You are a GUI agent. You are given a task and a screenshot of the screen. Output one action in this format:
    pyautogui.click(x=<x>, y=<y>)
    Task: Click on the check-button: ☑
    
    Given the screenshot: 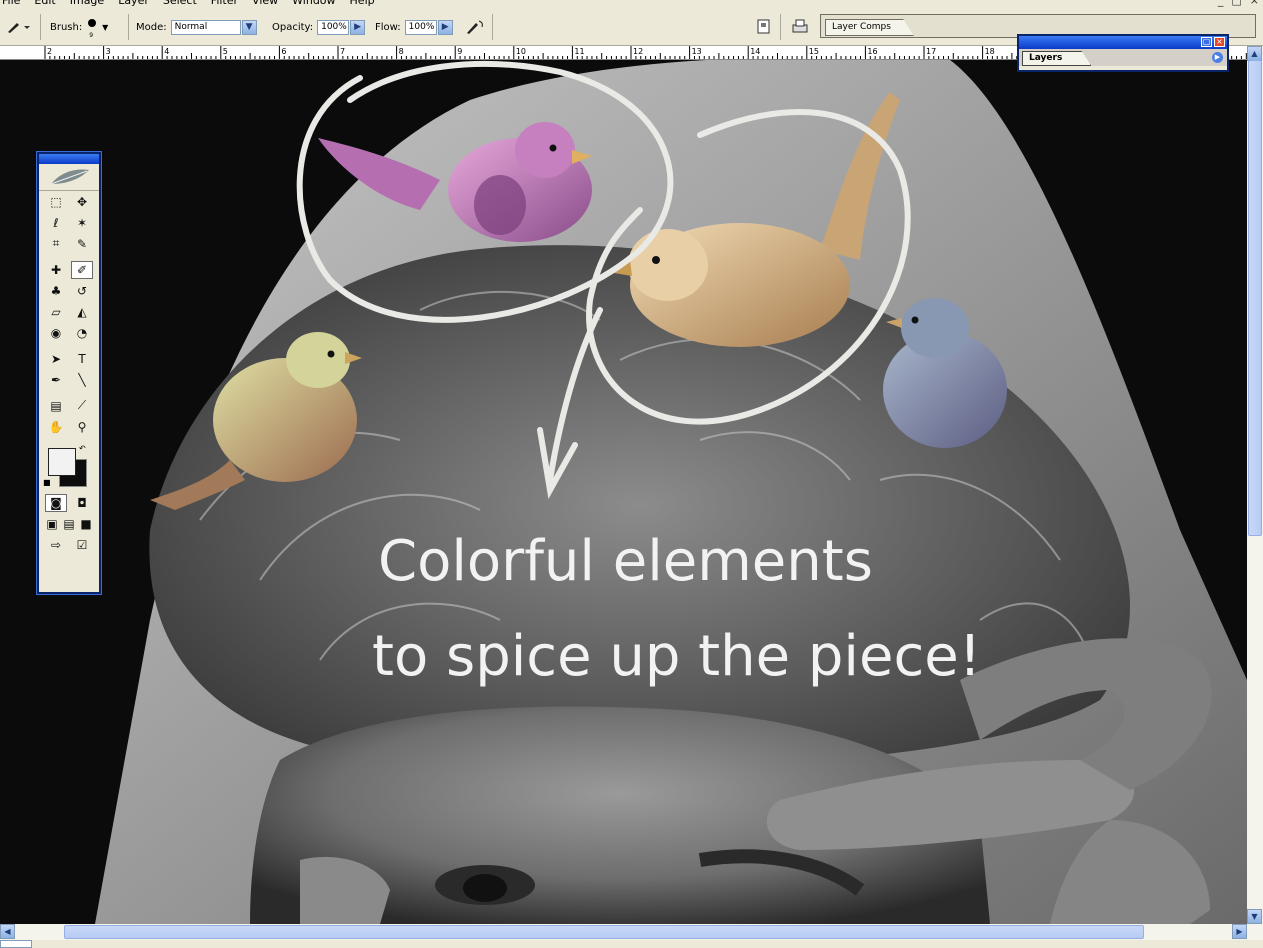 What is the action you would take?
    pyautogui.click(x=82, y=545)
    